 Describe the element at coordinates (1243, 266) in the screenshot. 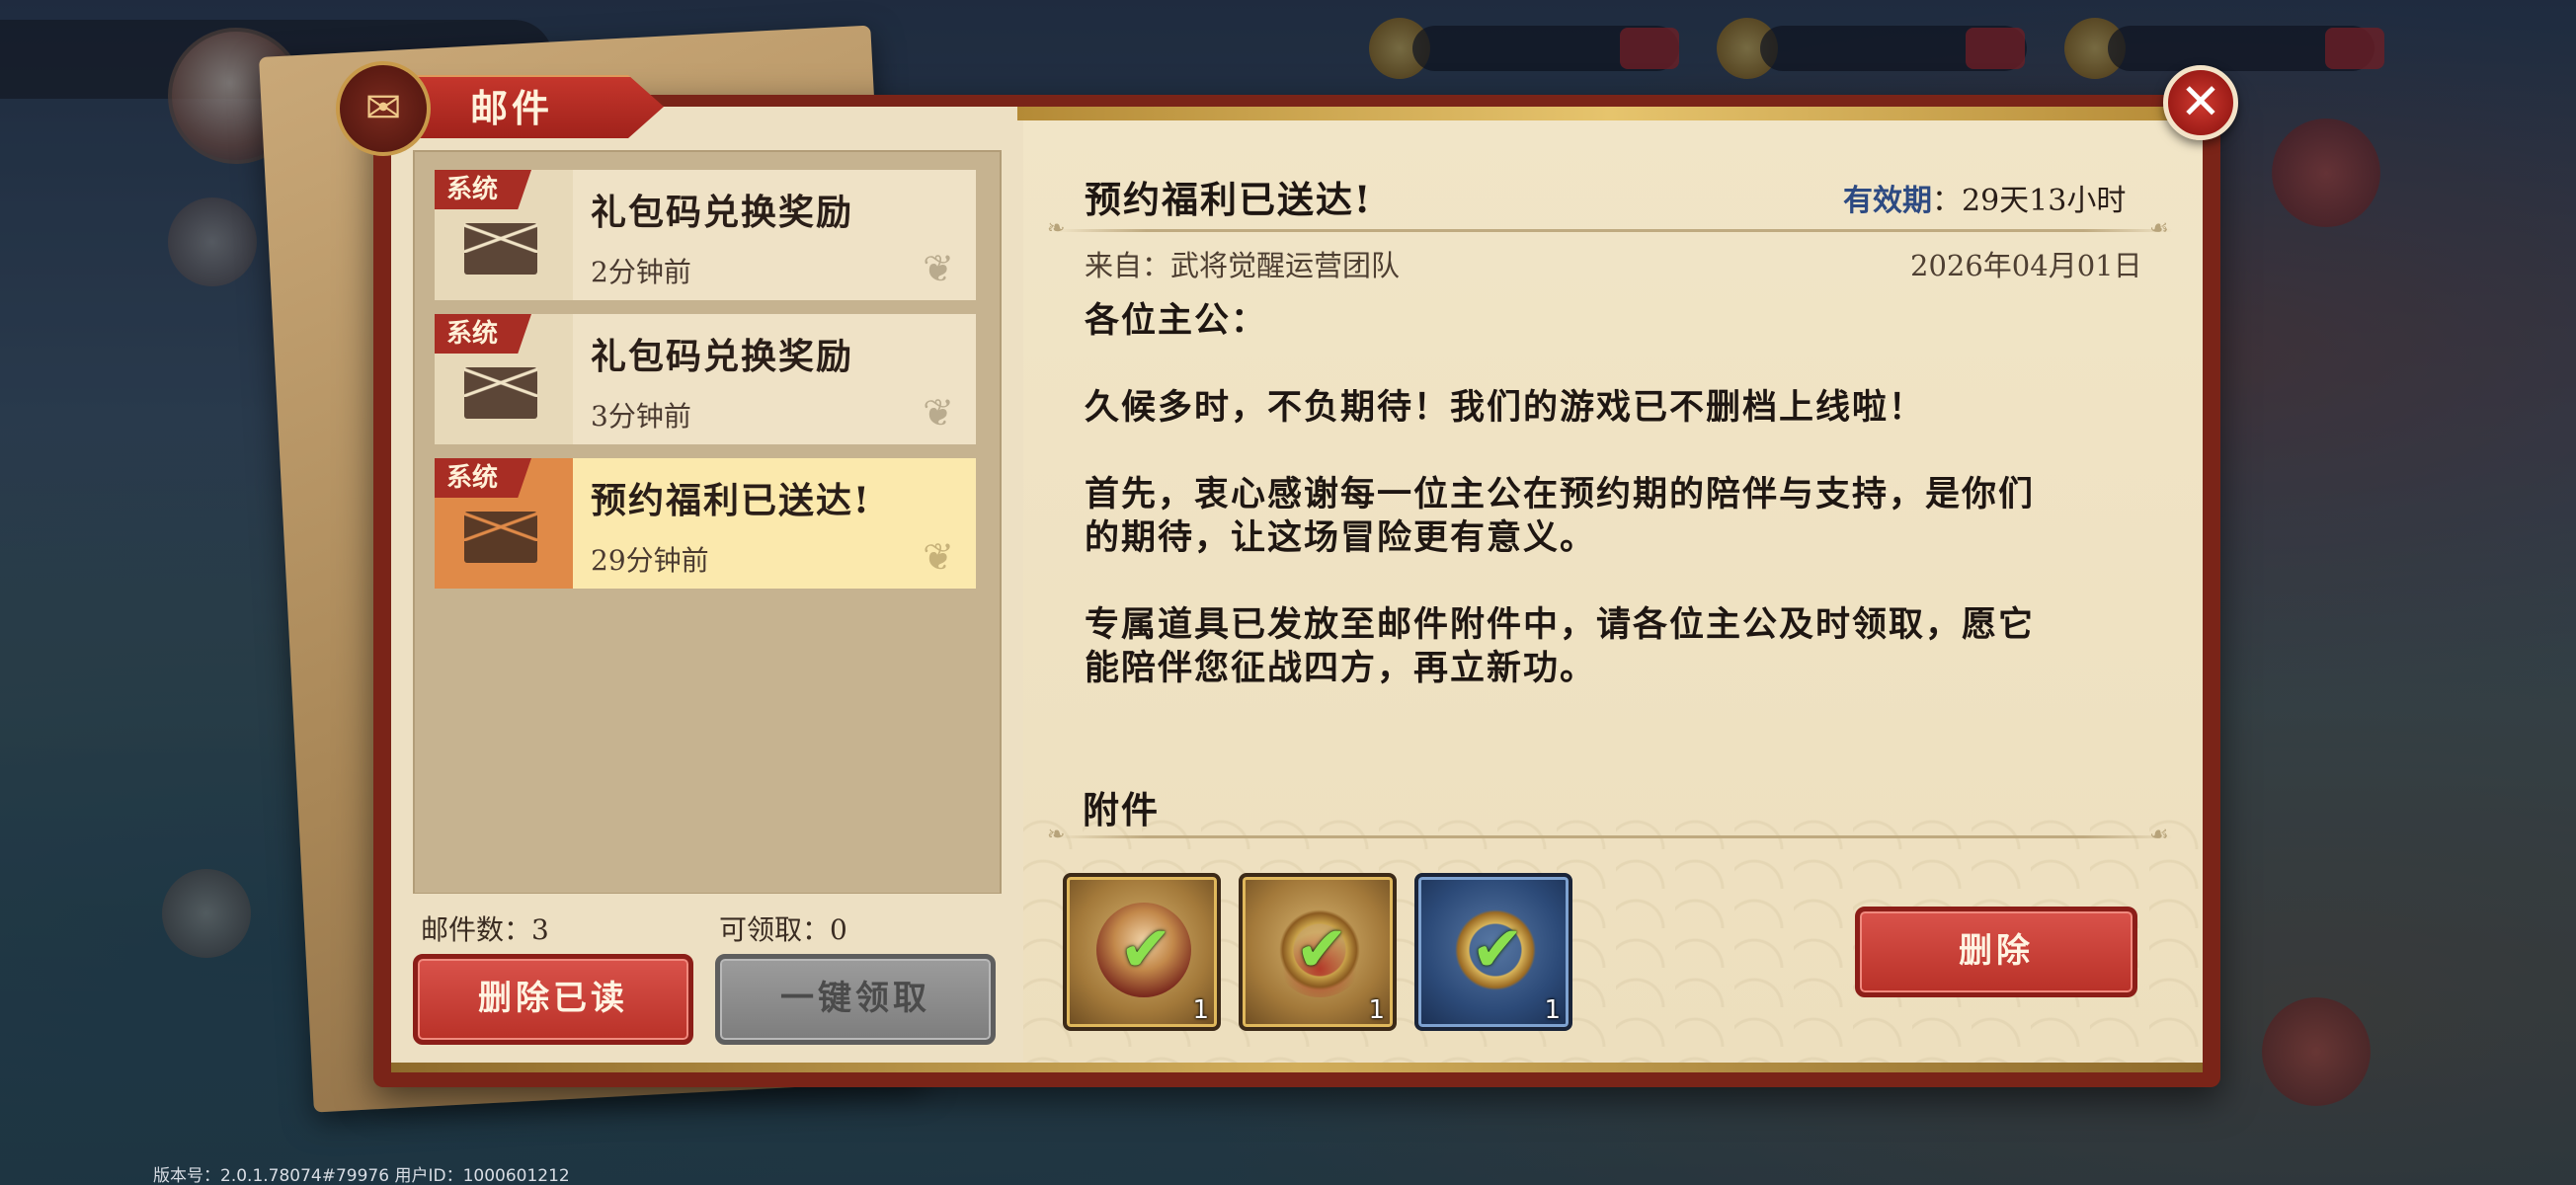

I see `message-sender: 来自：武将觉醒运营团队` at that location.